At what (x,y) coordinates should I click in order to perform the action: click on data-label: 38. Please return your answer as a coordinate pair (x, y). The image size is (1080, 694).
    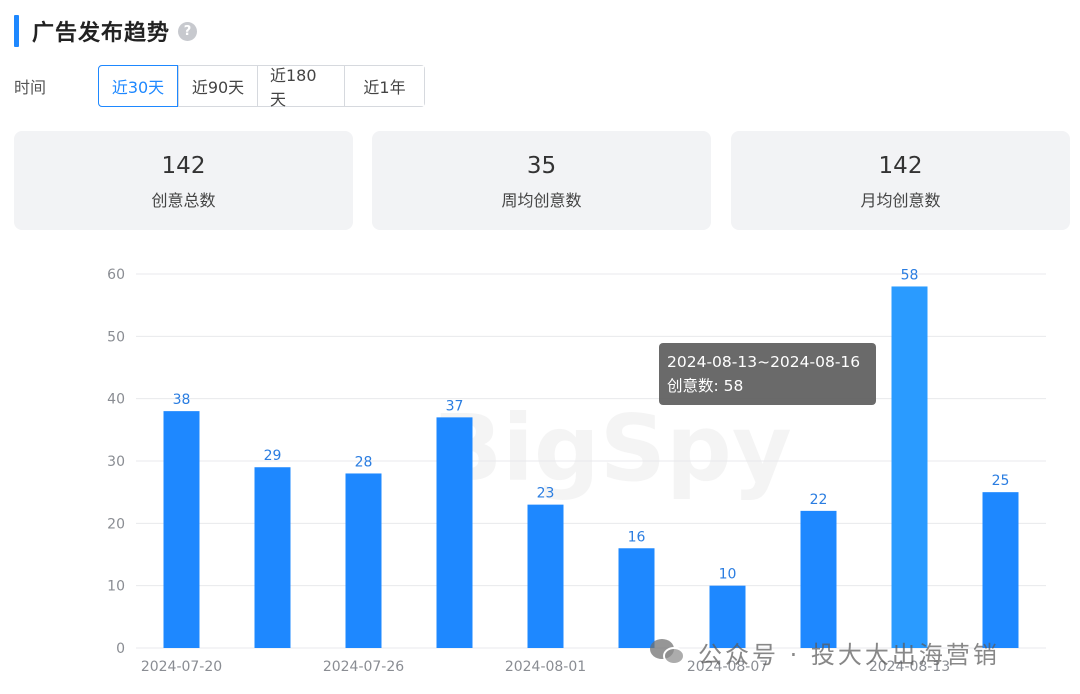
    Looking at the image, I should click on (182, 400).